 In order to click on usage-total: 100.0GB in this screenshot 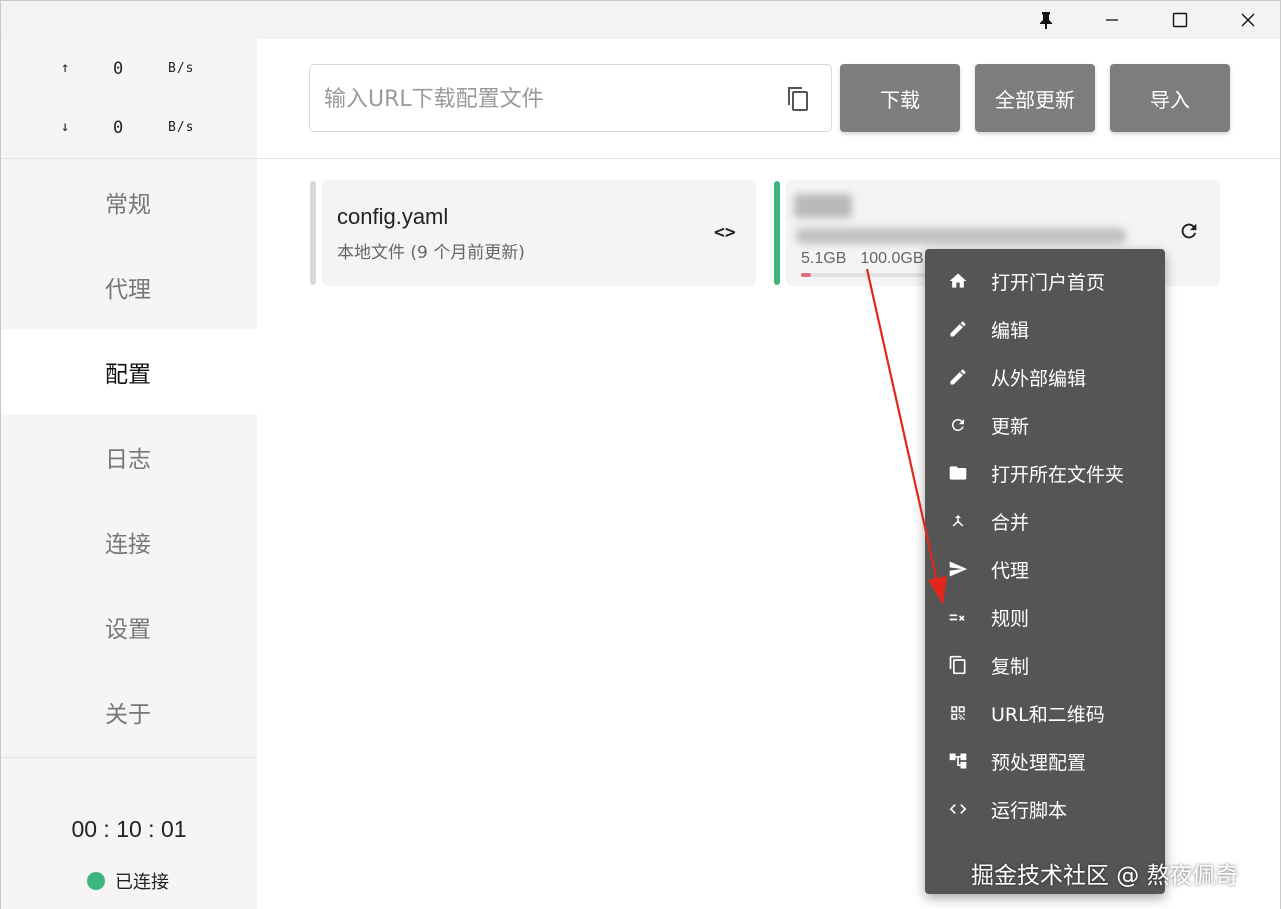, I will do `click(892, 258)`.